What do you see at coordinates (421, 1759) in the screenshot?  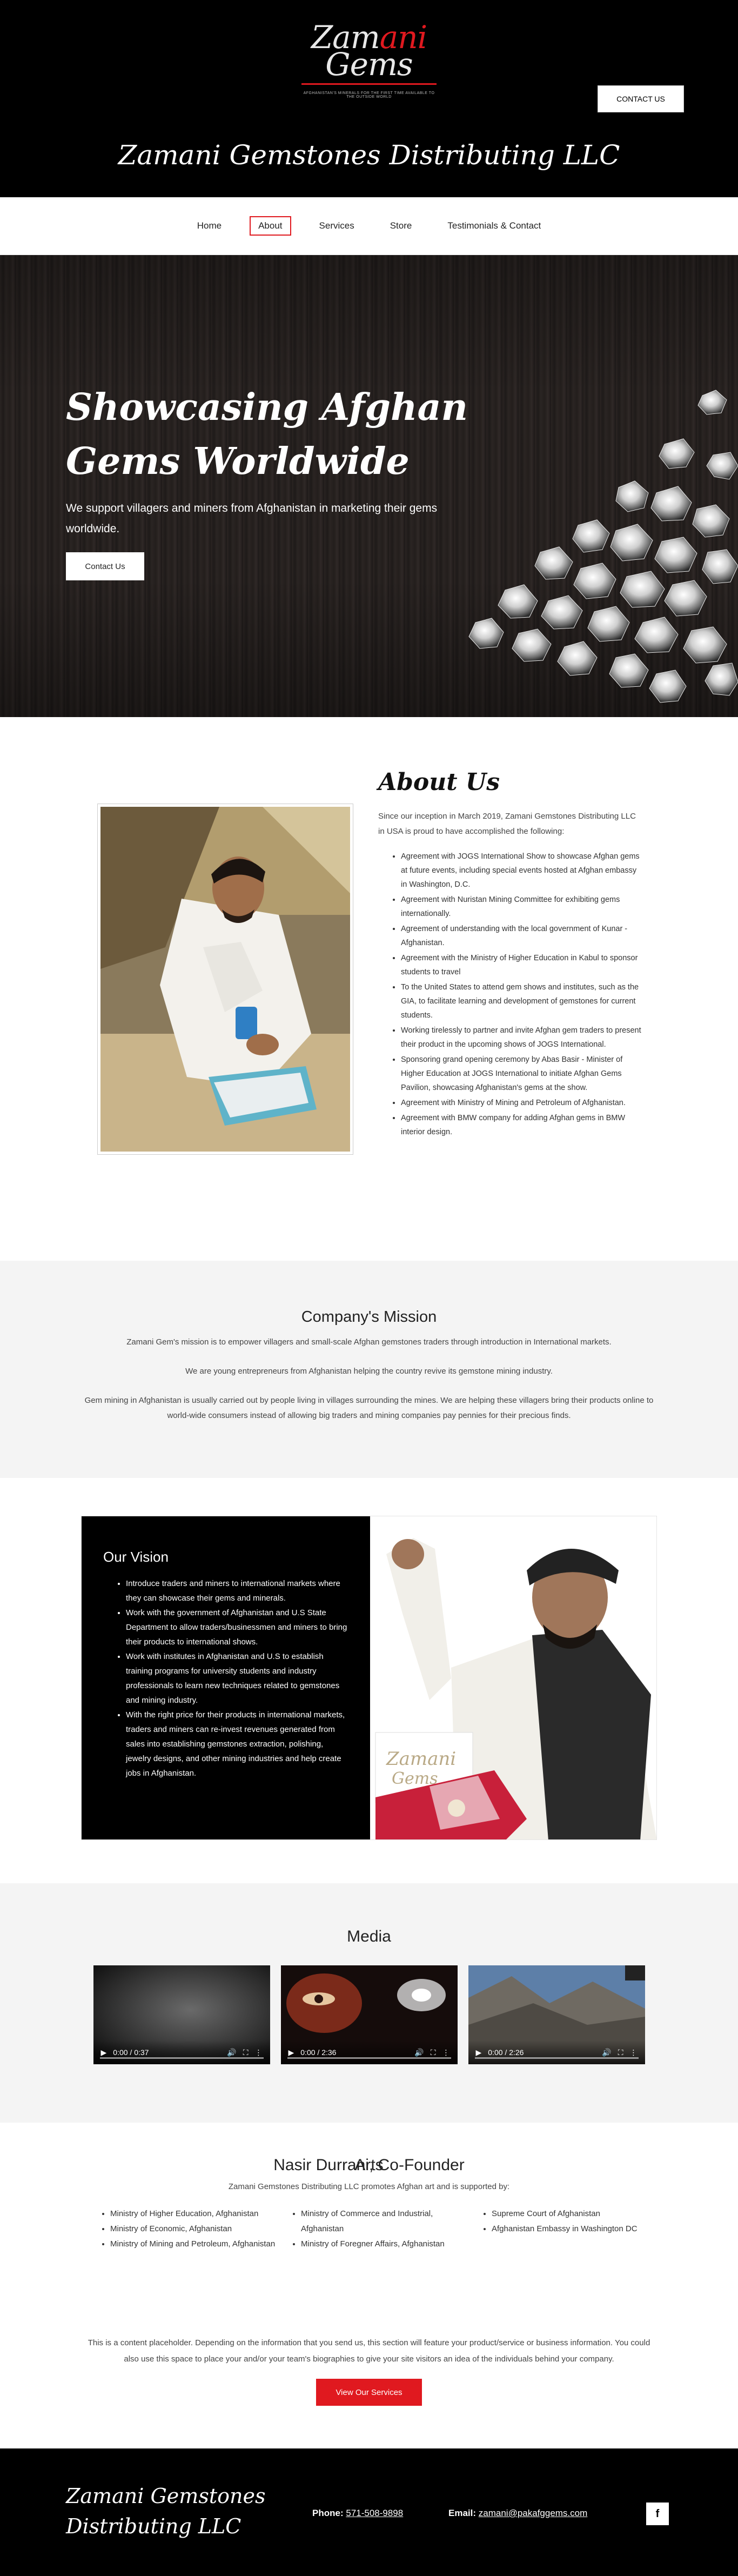 I see `svg-text: Zamani` at bounding box center [421, 1759].